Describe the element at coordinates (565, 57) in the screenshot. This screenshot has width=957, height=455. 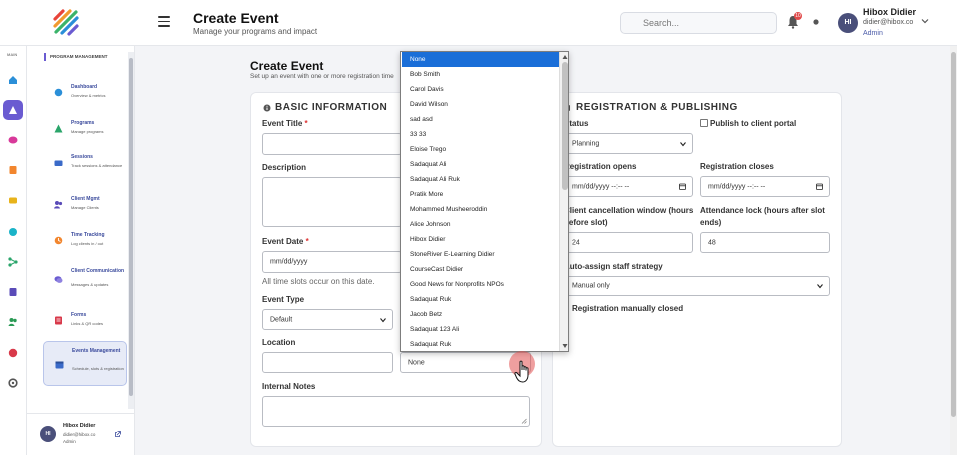
I see `scroll-up-arrow-icon` at that location.